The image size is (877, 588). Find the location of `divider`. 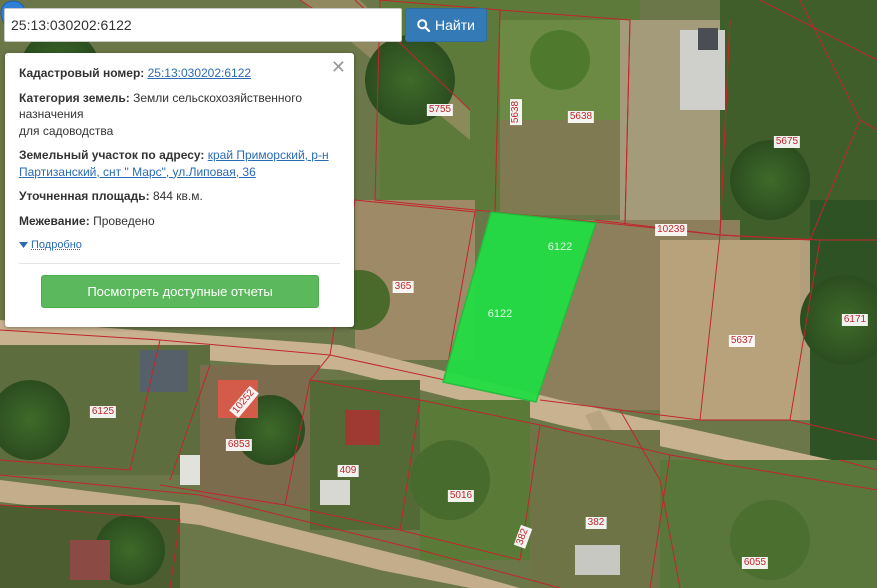

divider is located at coordinates (179, 263).